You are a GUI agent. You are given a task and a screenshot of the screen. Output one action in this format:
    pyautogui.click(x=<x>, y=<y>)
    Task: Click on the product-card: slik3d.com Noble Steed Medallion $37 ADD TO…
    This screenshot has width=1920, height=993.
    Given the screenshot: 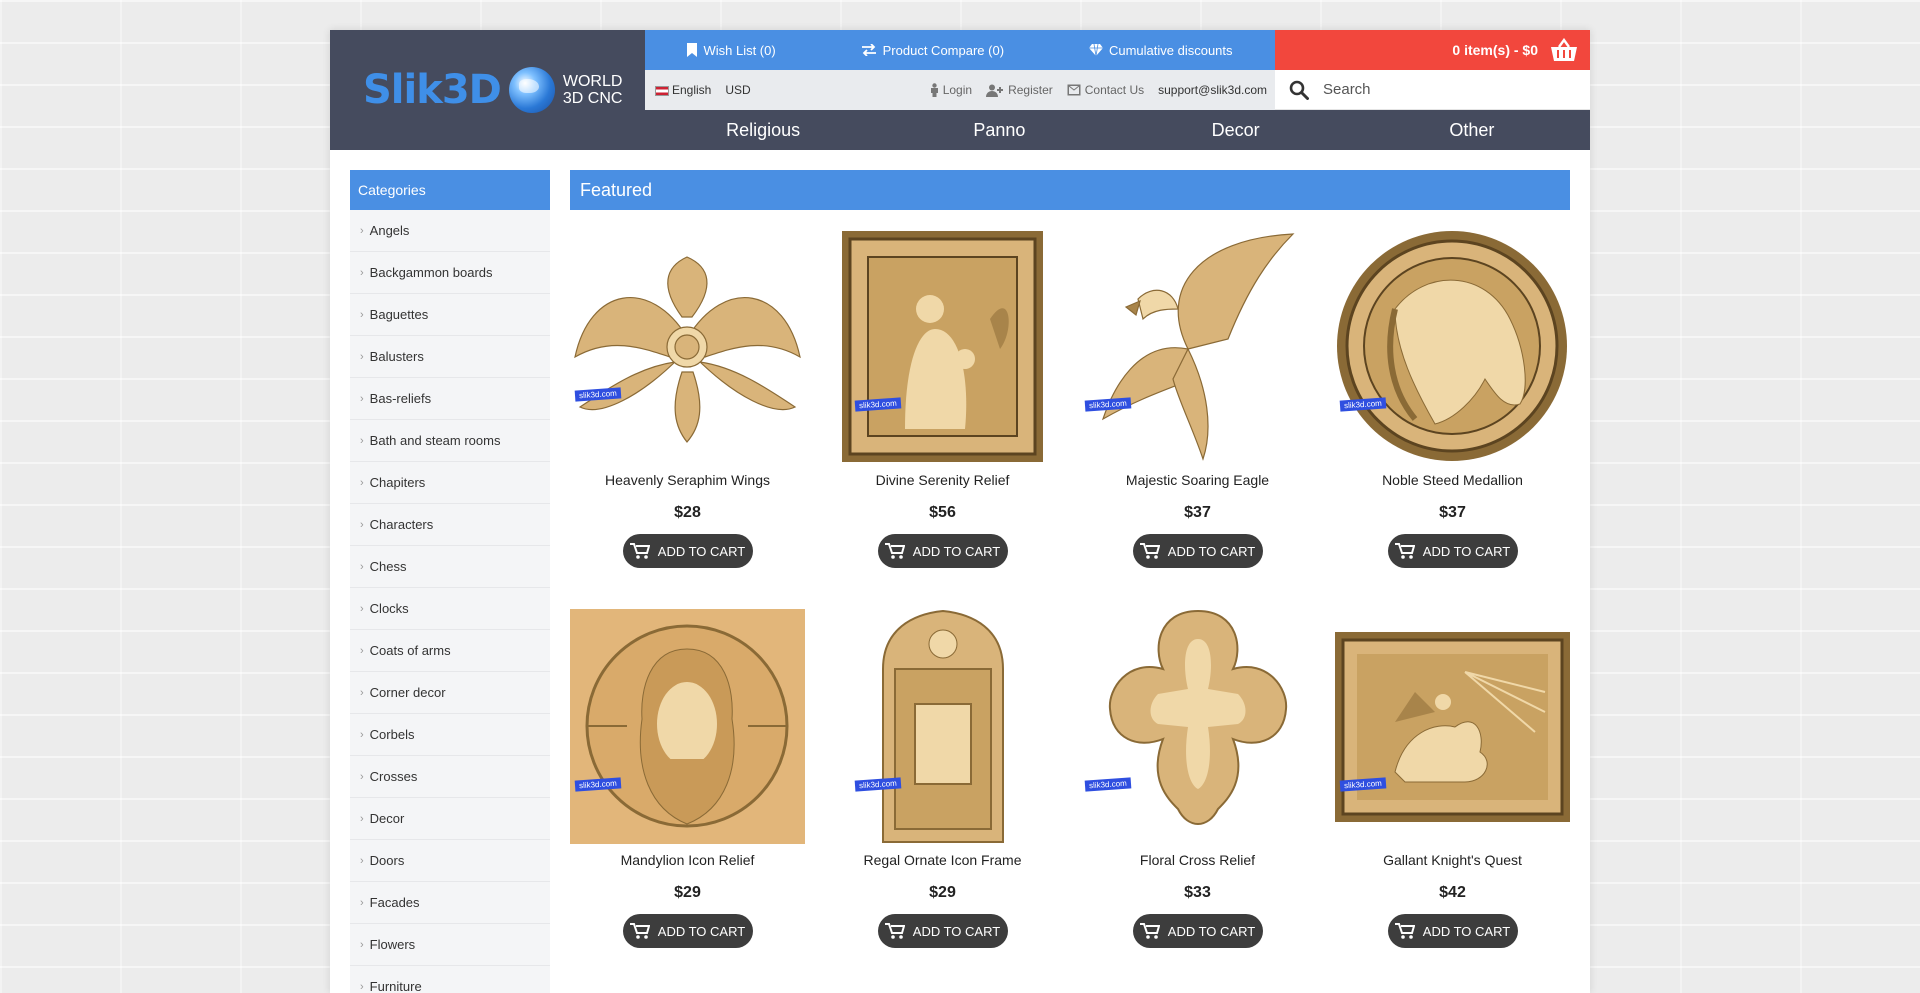 What is the action you would take?
    pyautogui.click(x=1452, y=419)
    